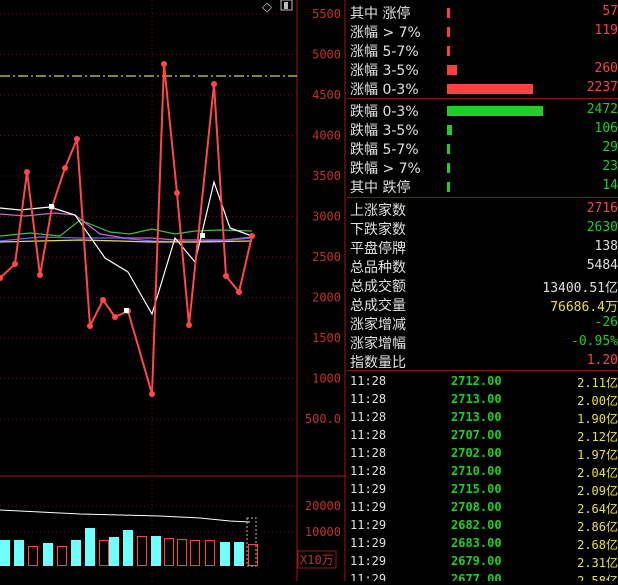  Describe the element at coordinates (323, 506) in the screenshot. I see `volume-axis-label: 20000` at that location.